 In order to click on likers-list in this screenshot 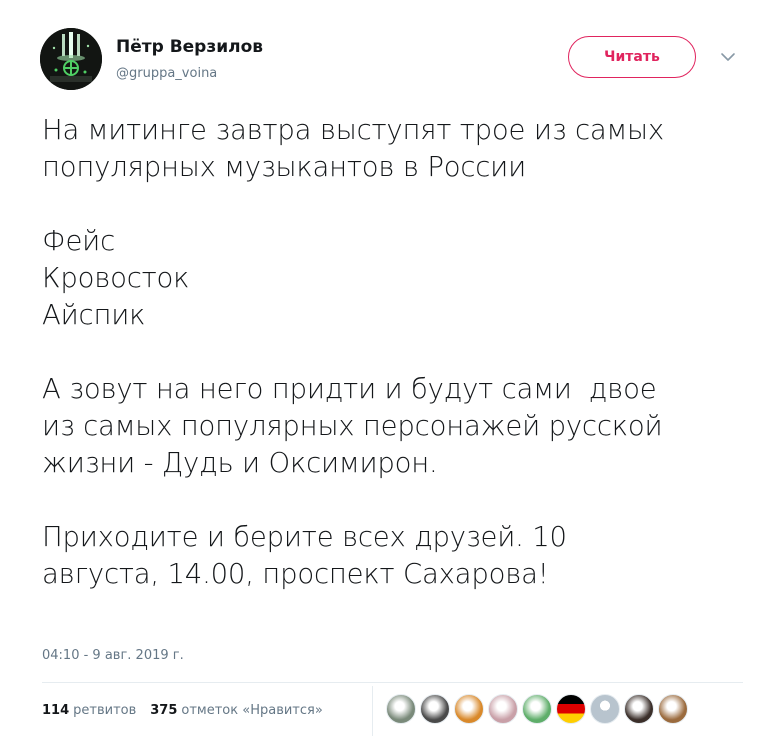, I will do `click(539, 709)`.